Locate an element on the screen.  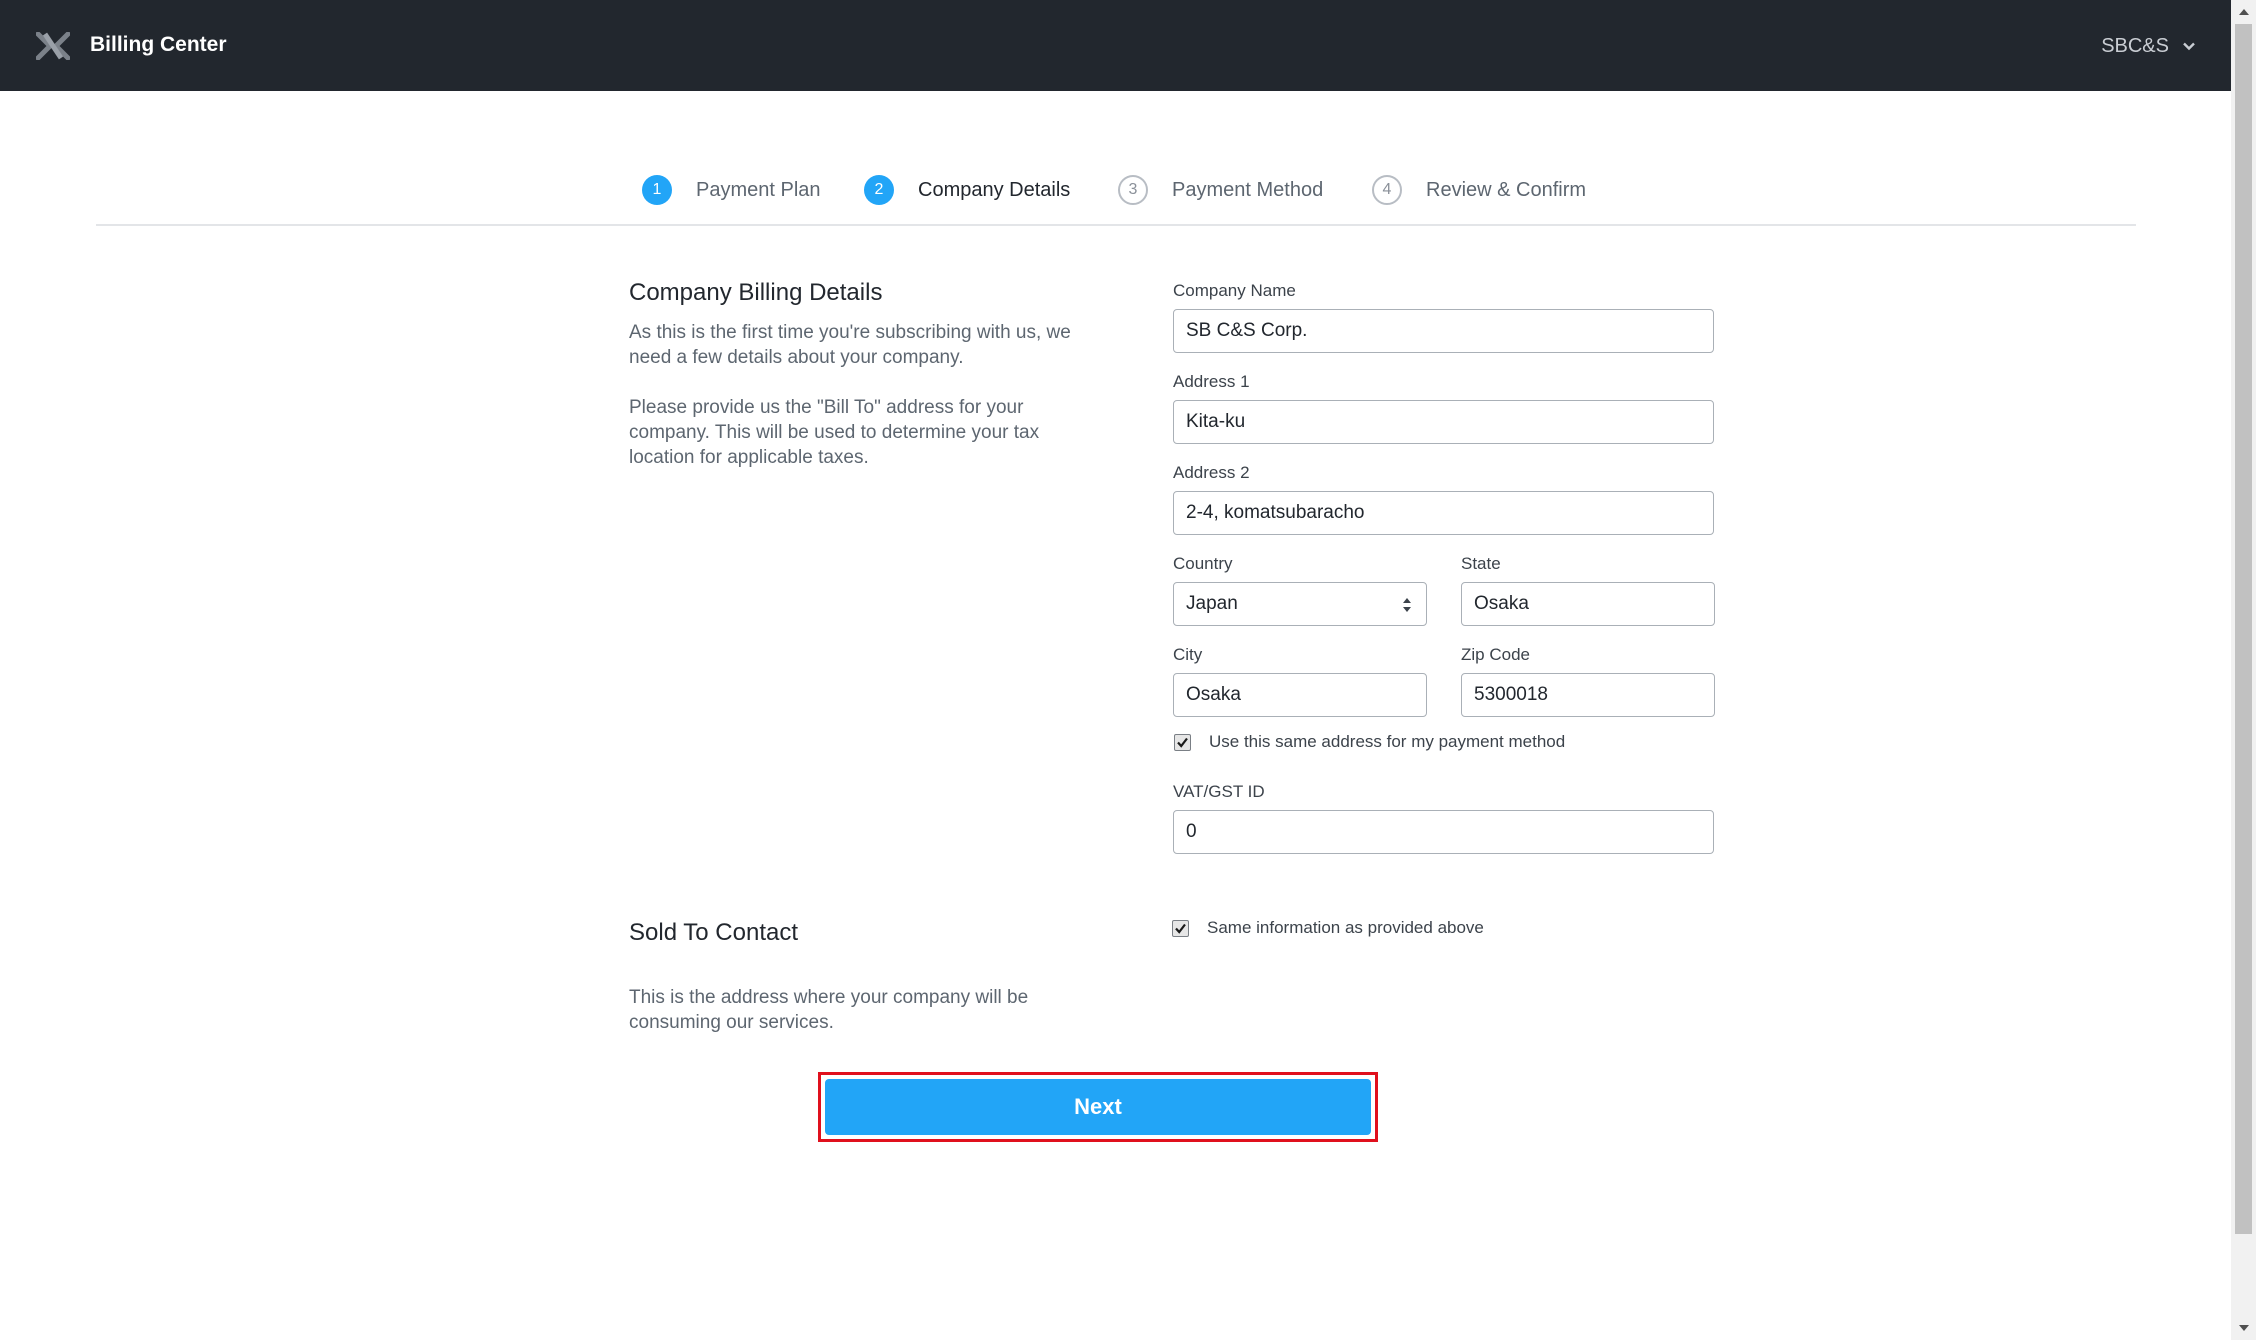
step-payment-plan: 1 Payment Plan is located at coordinates (731, 190).